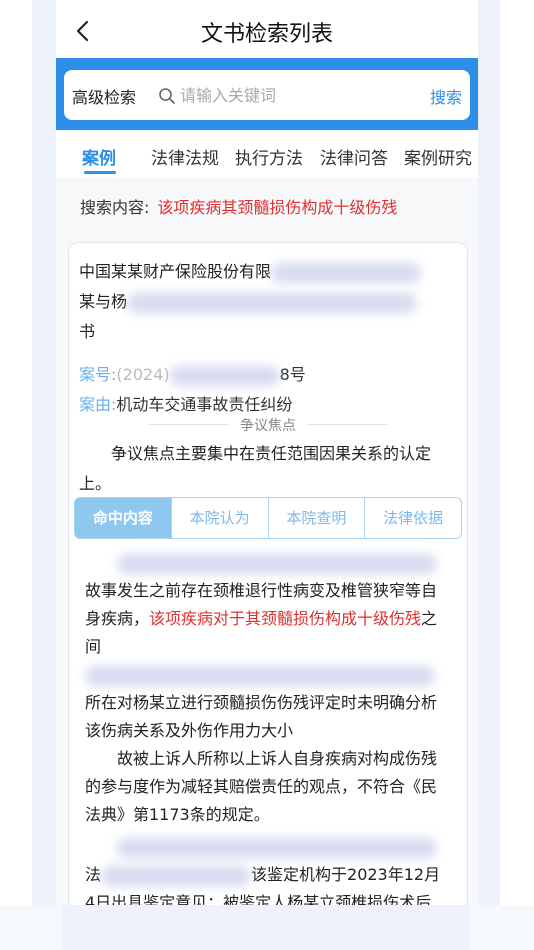  Describe the element at coordinates (413, 518) in the screenshot. I see `tab-legal-basis: 法律依据` at that location.